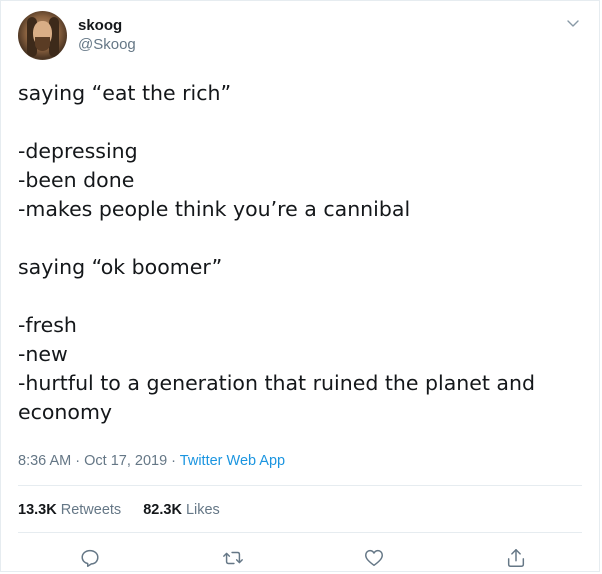  I want to click on chevron-down-icon, so click(573, 23).